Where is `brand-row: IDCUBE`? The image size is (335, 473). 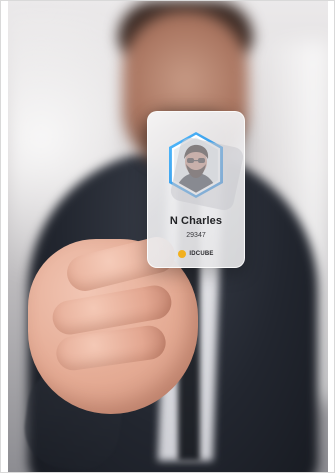 brand-row: IDCUBE is located at coordinates (196, 254).